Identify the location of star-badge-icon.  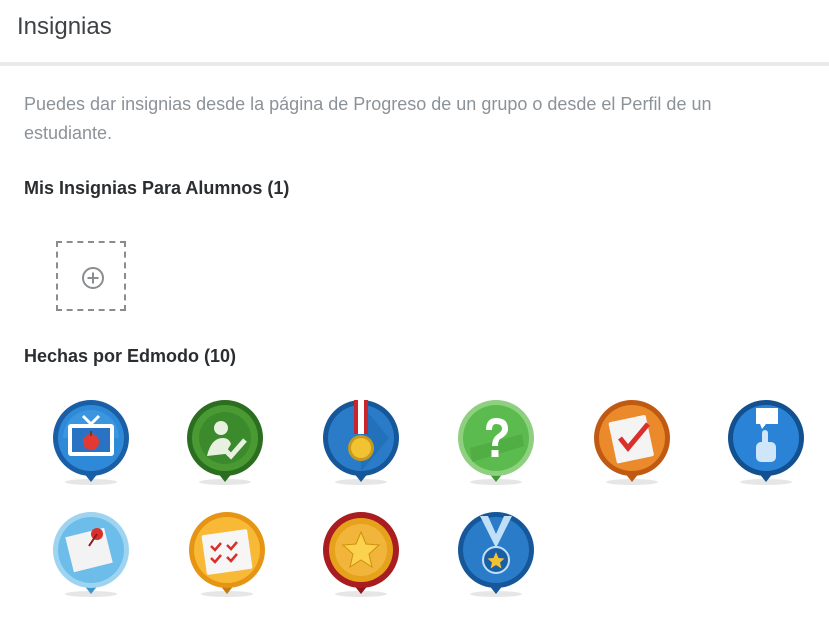
(361, 554).